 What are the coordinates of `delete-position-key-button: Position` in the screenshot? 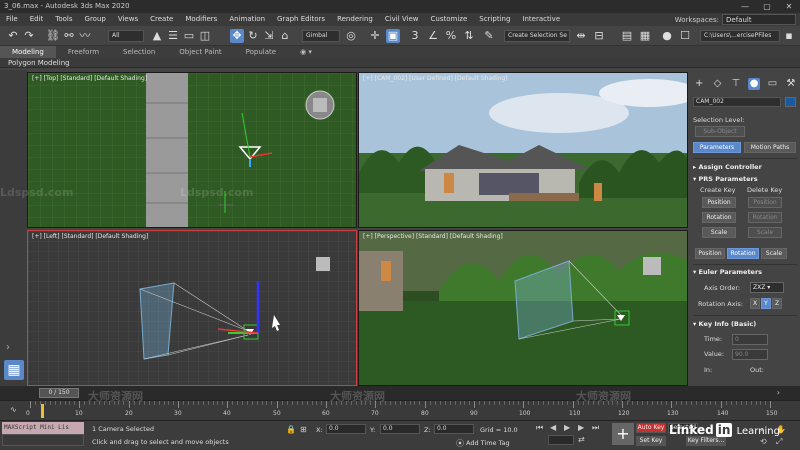 It's located at (765, 202).